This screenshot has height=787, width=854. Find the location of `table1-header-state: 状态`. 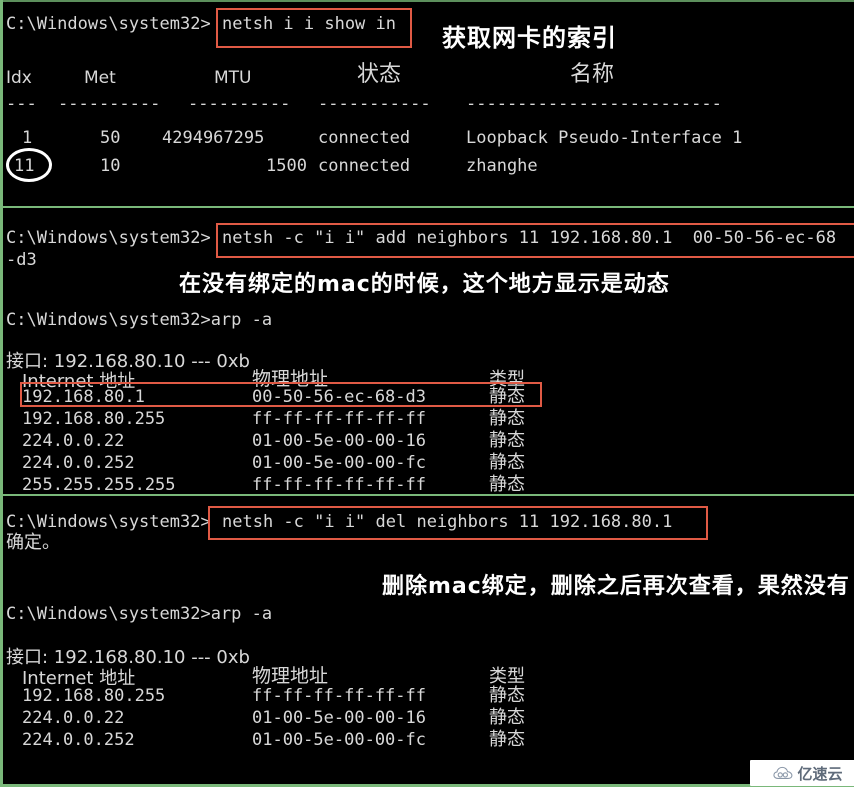

table1-header-state: 状态 is located at coordinates (379, 74).